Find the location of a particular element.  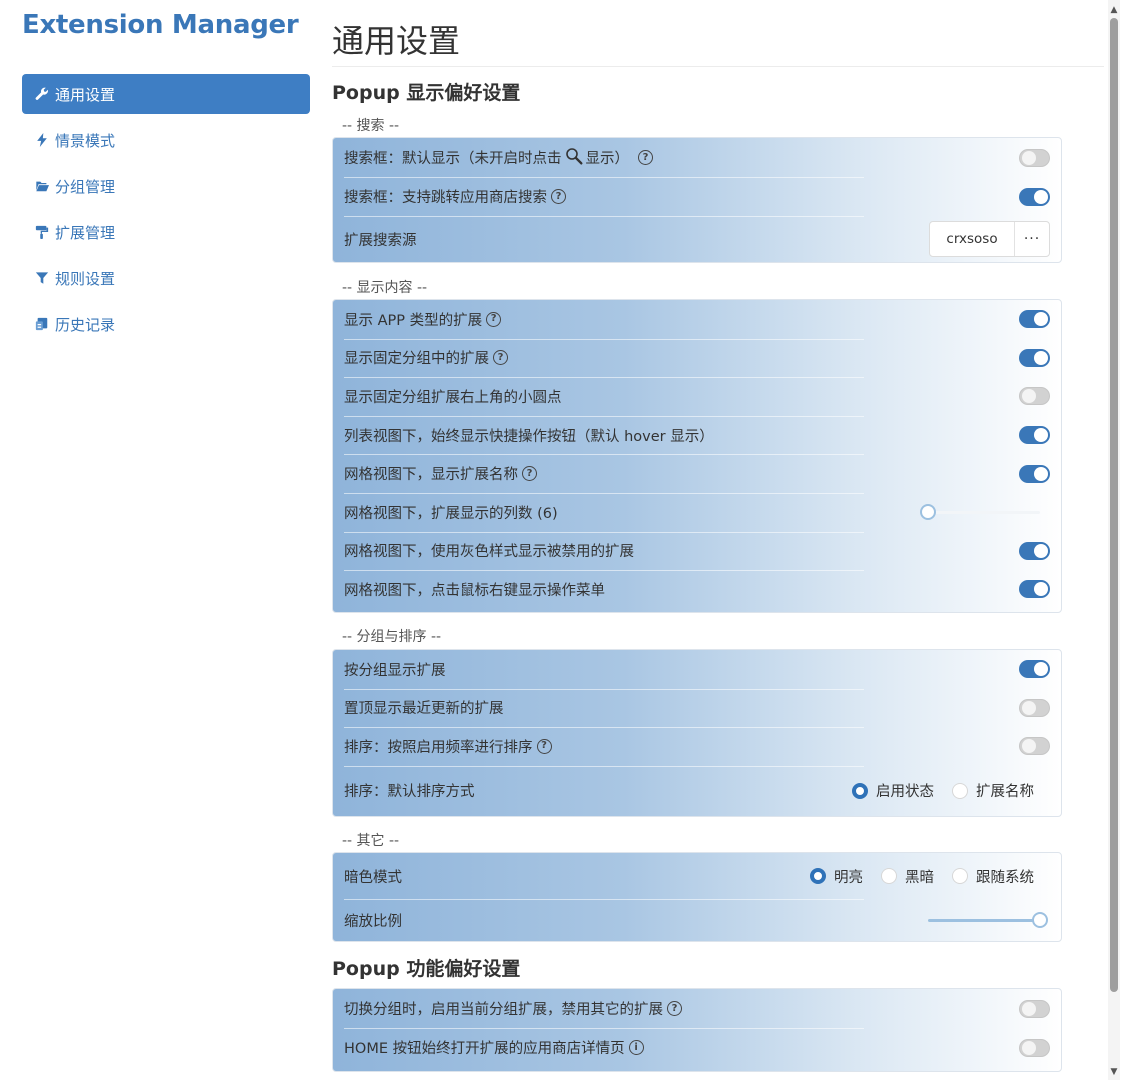

setting-row-function-1: HOME 按钮始终打开扩展的应用商店详情页 i is located at coordinates (697, 1047).